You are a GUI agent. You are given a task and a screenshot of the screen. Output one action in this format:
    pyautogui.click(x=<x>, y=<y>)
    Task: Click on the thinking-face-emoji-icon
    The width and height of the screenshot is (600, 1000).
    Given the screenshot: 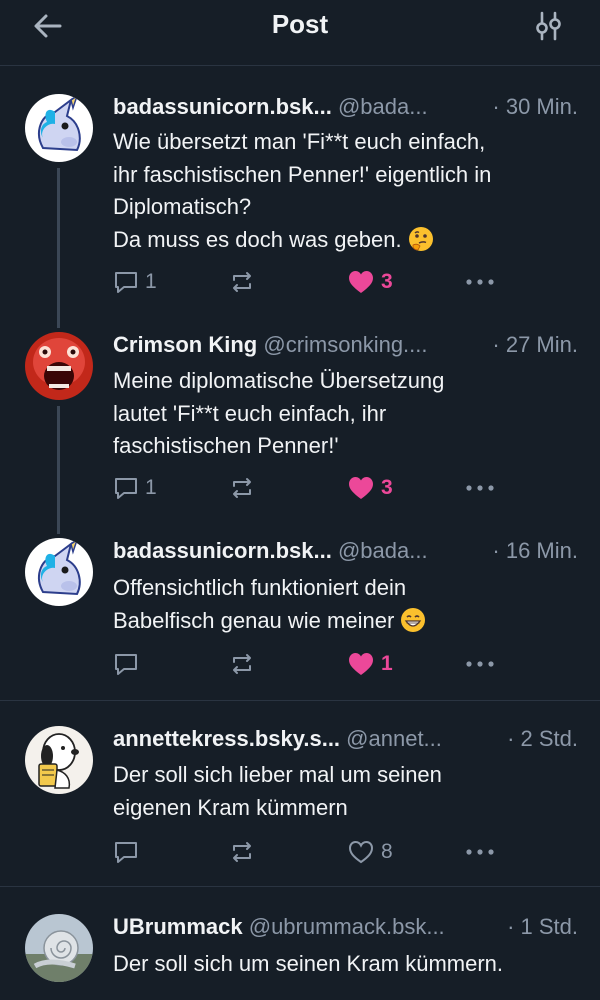 What is the action you would take?
    pyautogui.click(x=420, y=238)
    